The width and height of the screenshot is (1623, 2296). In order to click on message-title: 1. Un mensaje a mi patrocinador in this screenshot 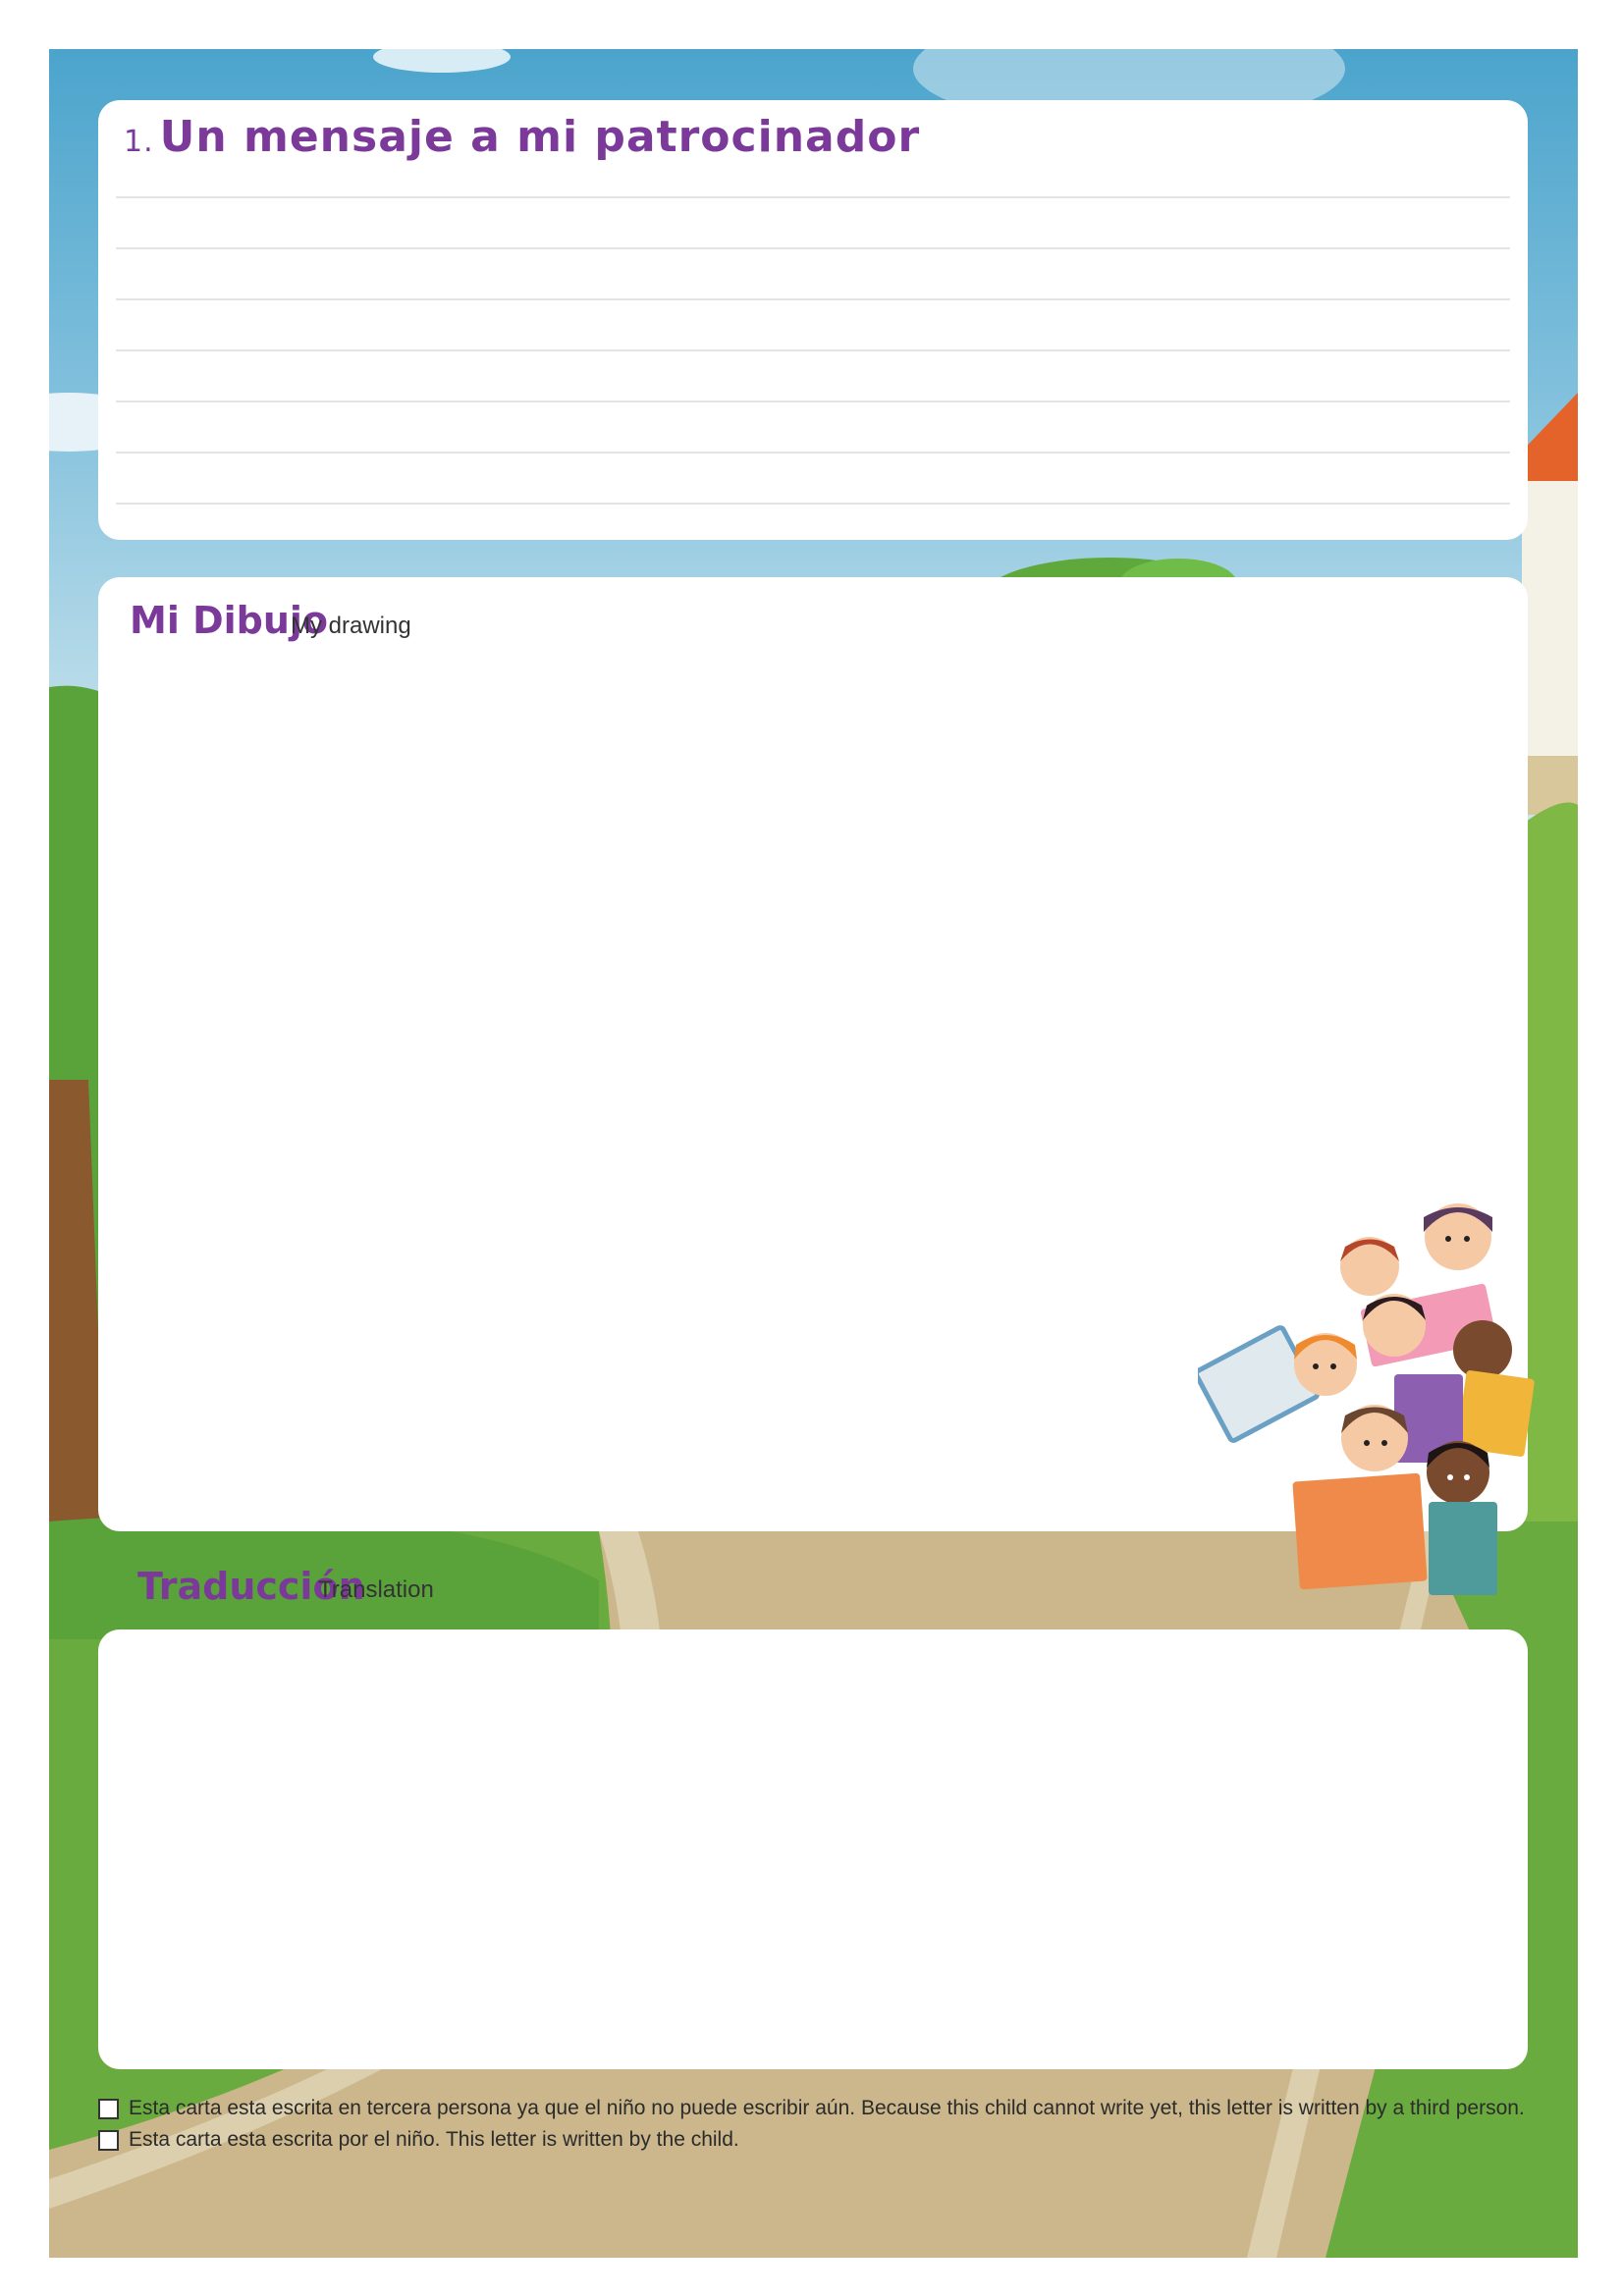, I will do `click(522, 137)`.